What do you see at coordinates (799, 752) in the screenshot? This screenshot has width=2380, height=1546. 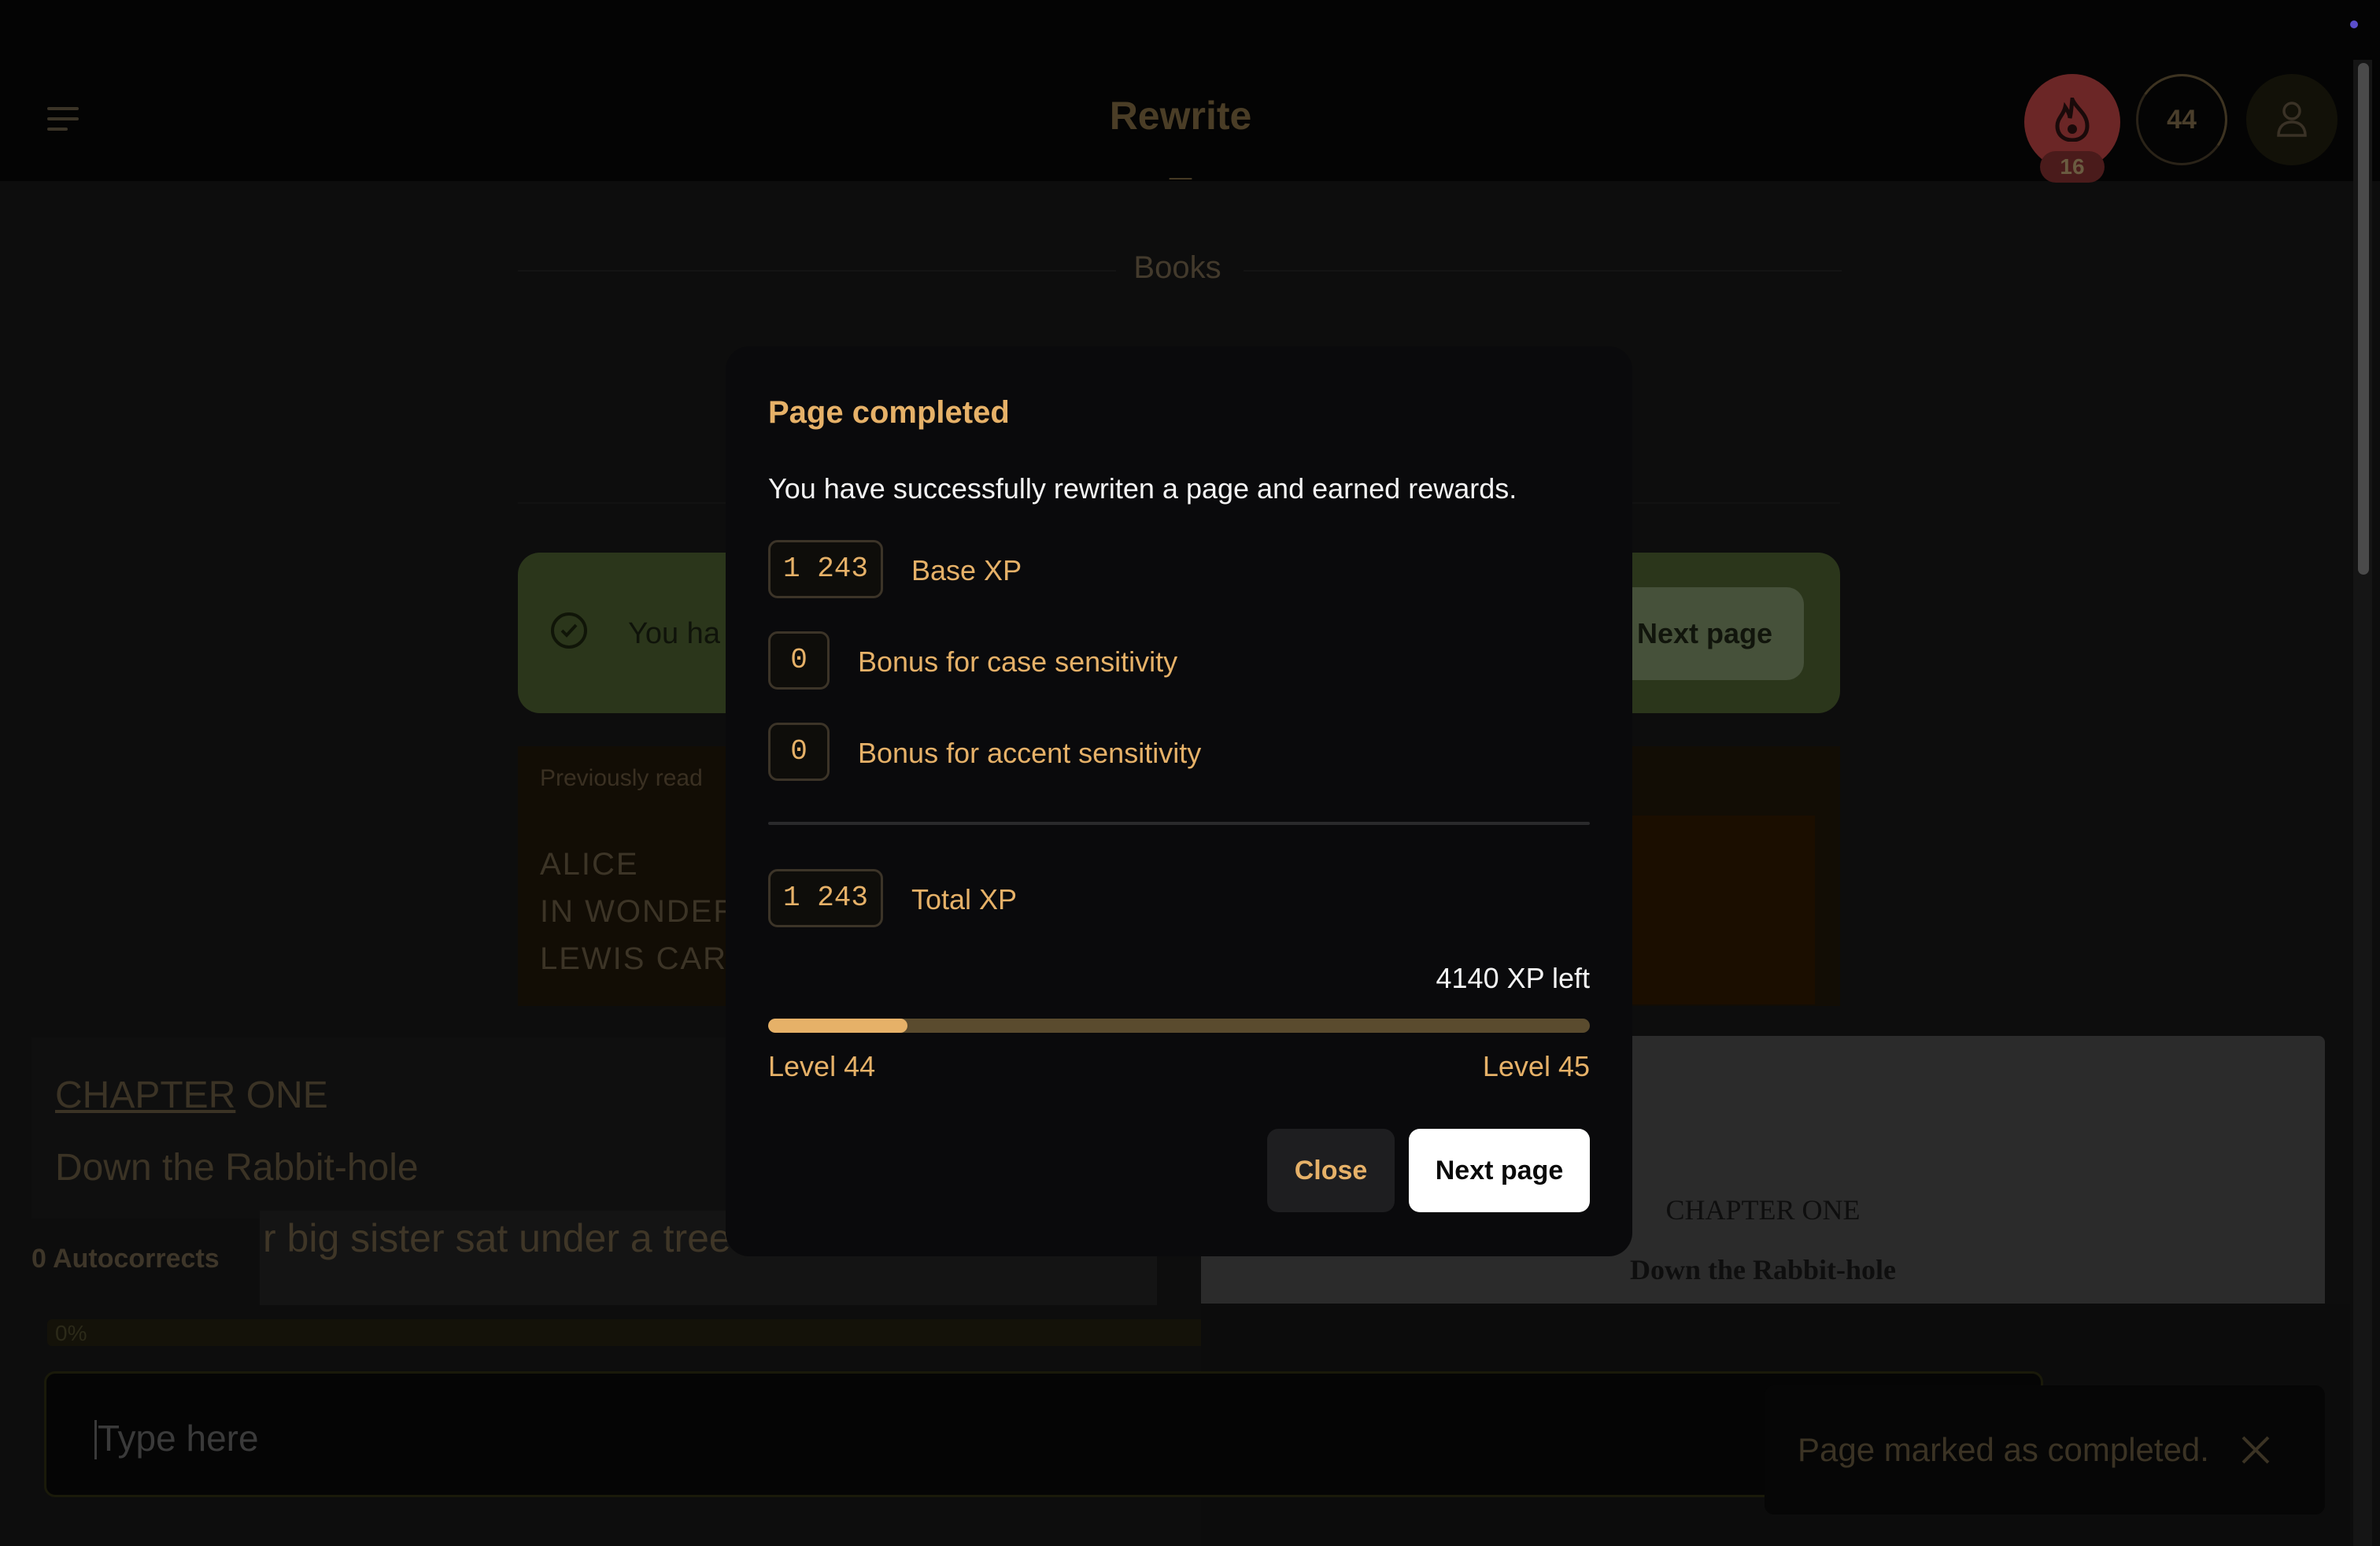 I see `accent-bonus-value: 0` at bounding box center [799, 752].